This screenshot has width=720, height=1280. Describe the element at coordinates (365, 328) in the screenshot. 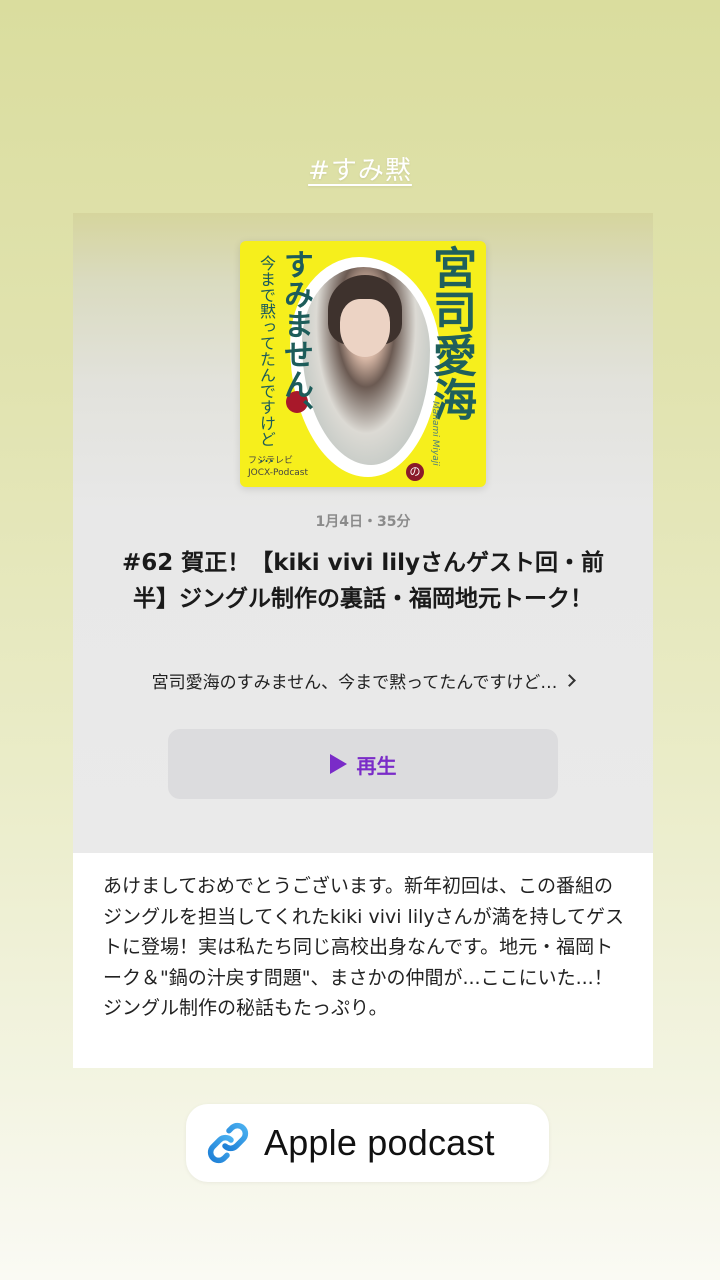

I see `artwork-face` at that location.